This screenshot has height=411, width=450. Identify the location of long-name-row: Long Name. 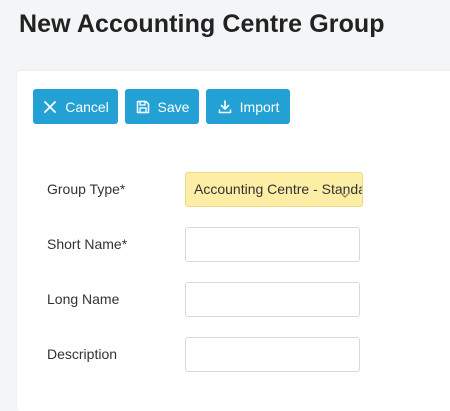
(247, 299).